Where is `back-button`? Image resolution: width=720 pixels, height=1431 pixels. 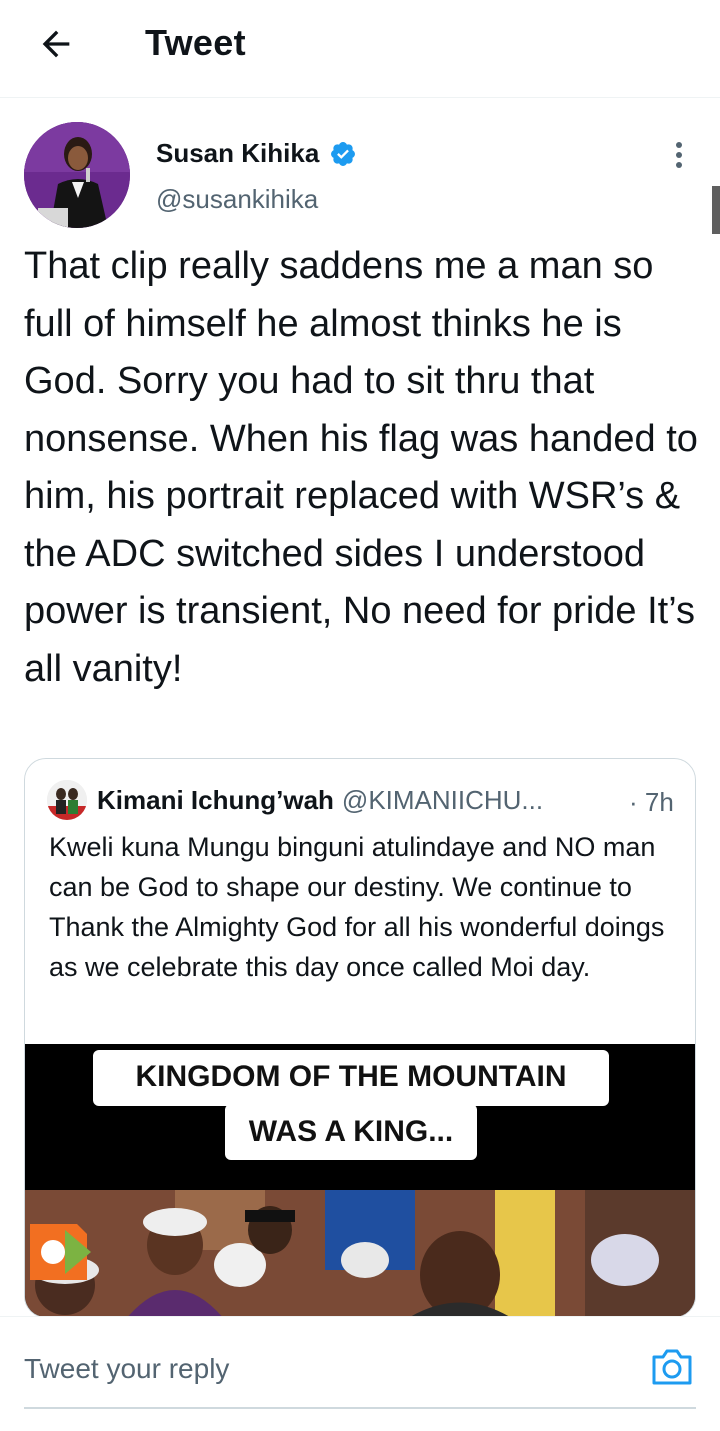
back-button is located at coordinates (56, 44).